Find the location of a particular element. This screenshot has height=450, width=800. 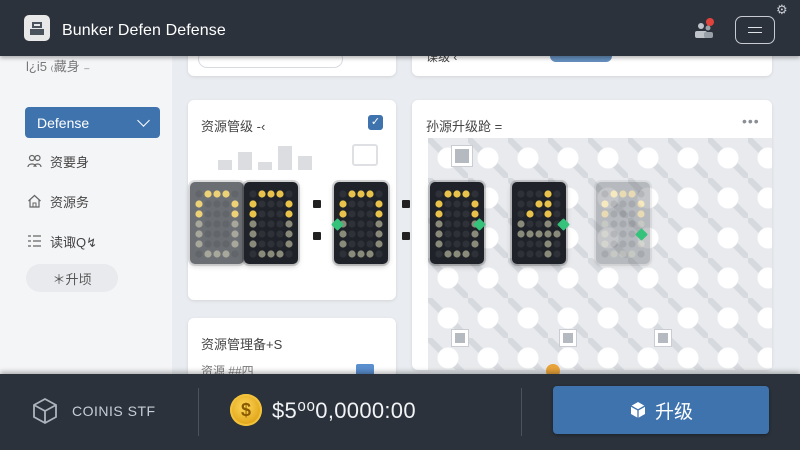

notification-dot is located at coordinates (710, 22).